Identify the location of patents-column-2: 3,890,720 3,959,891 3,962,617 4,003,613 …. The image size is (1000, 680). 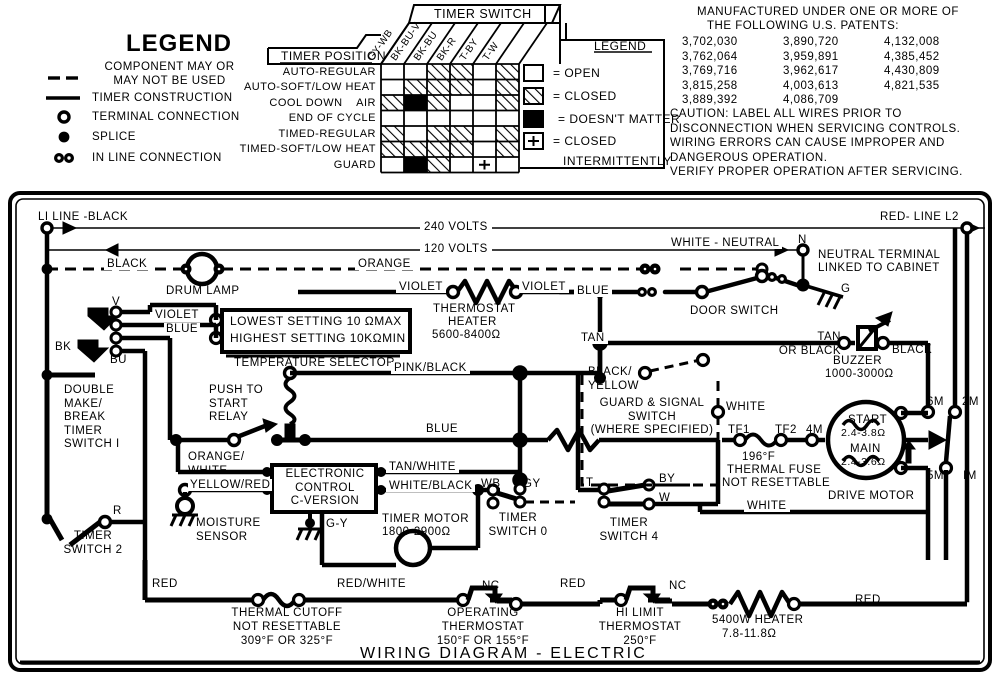
(811, 71).